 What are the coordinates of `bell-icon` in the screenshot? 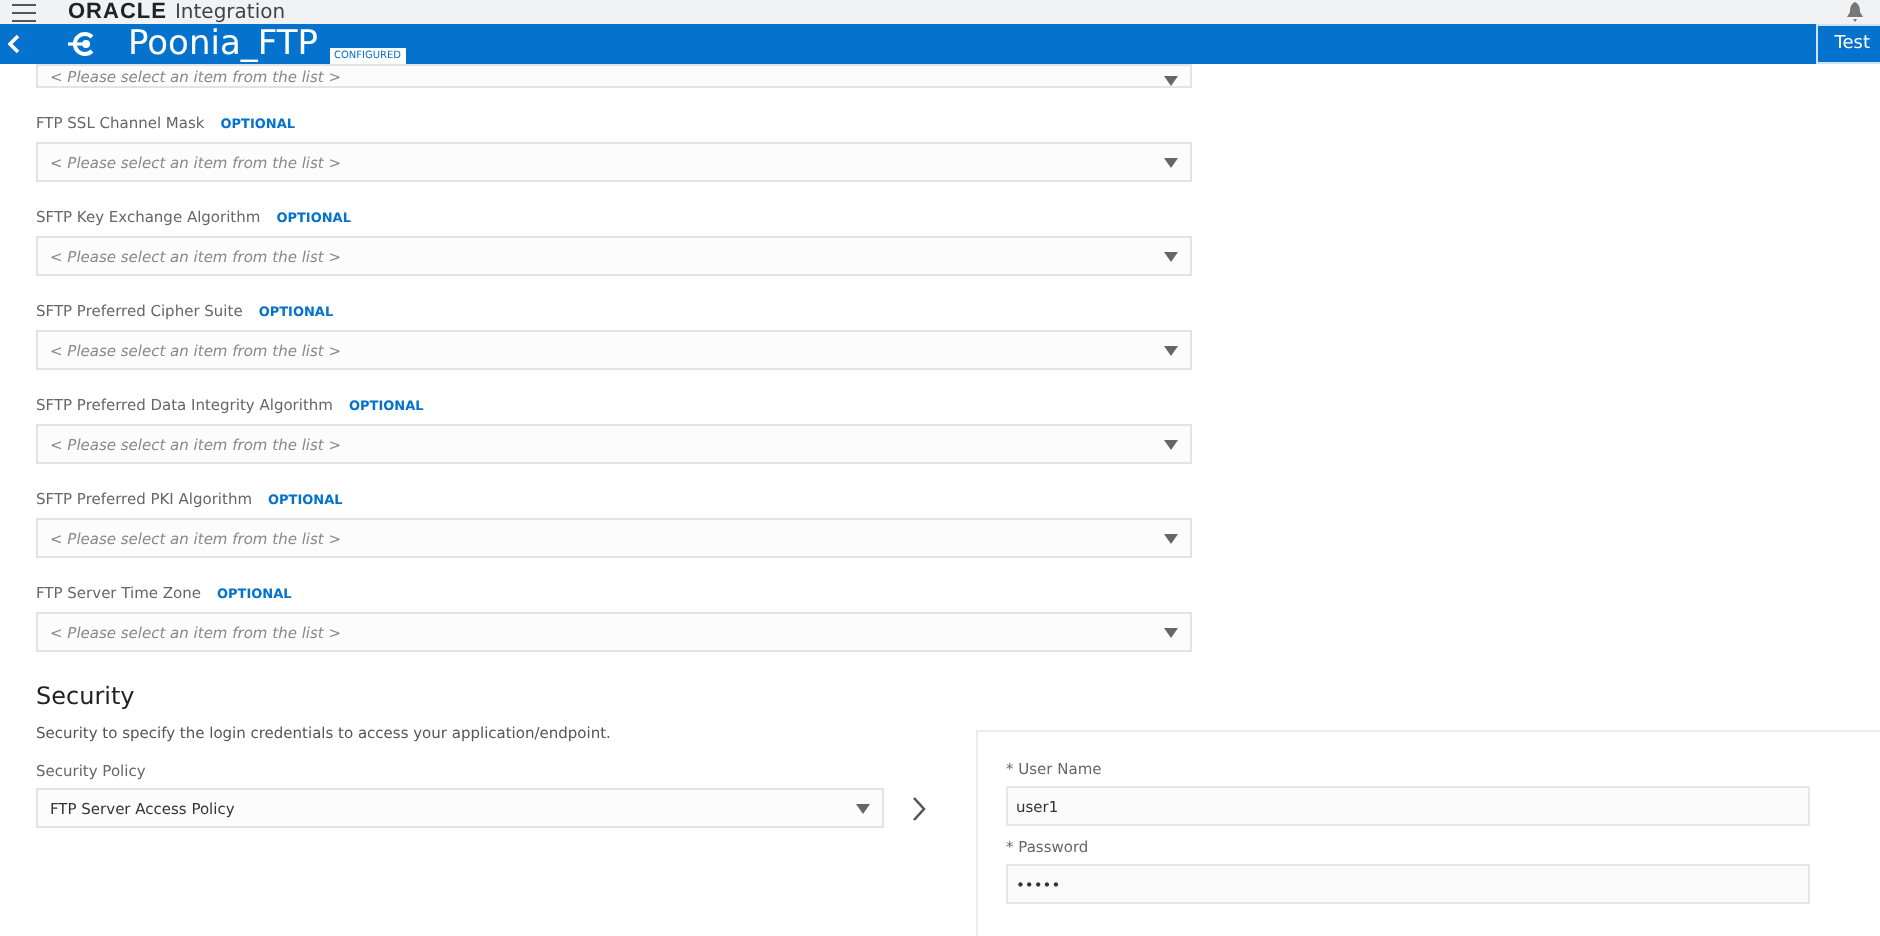 It's located at (1855, 12).